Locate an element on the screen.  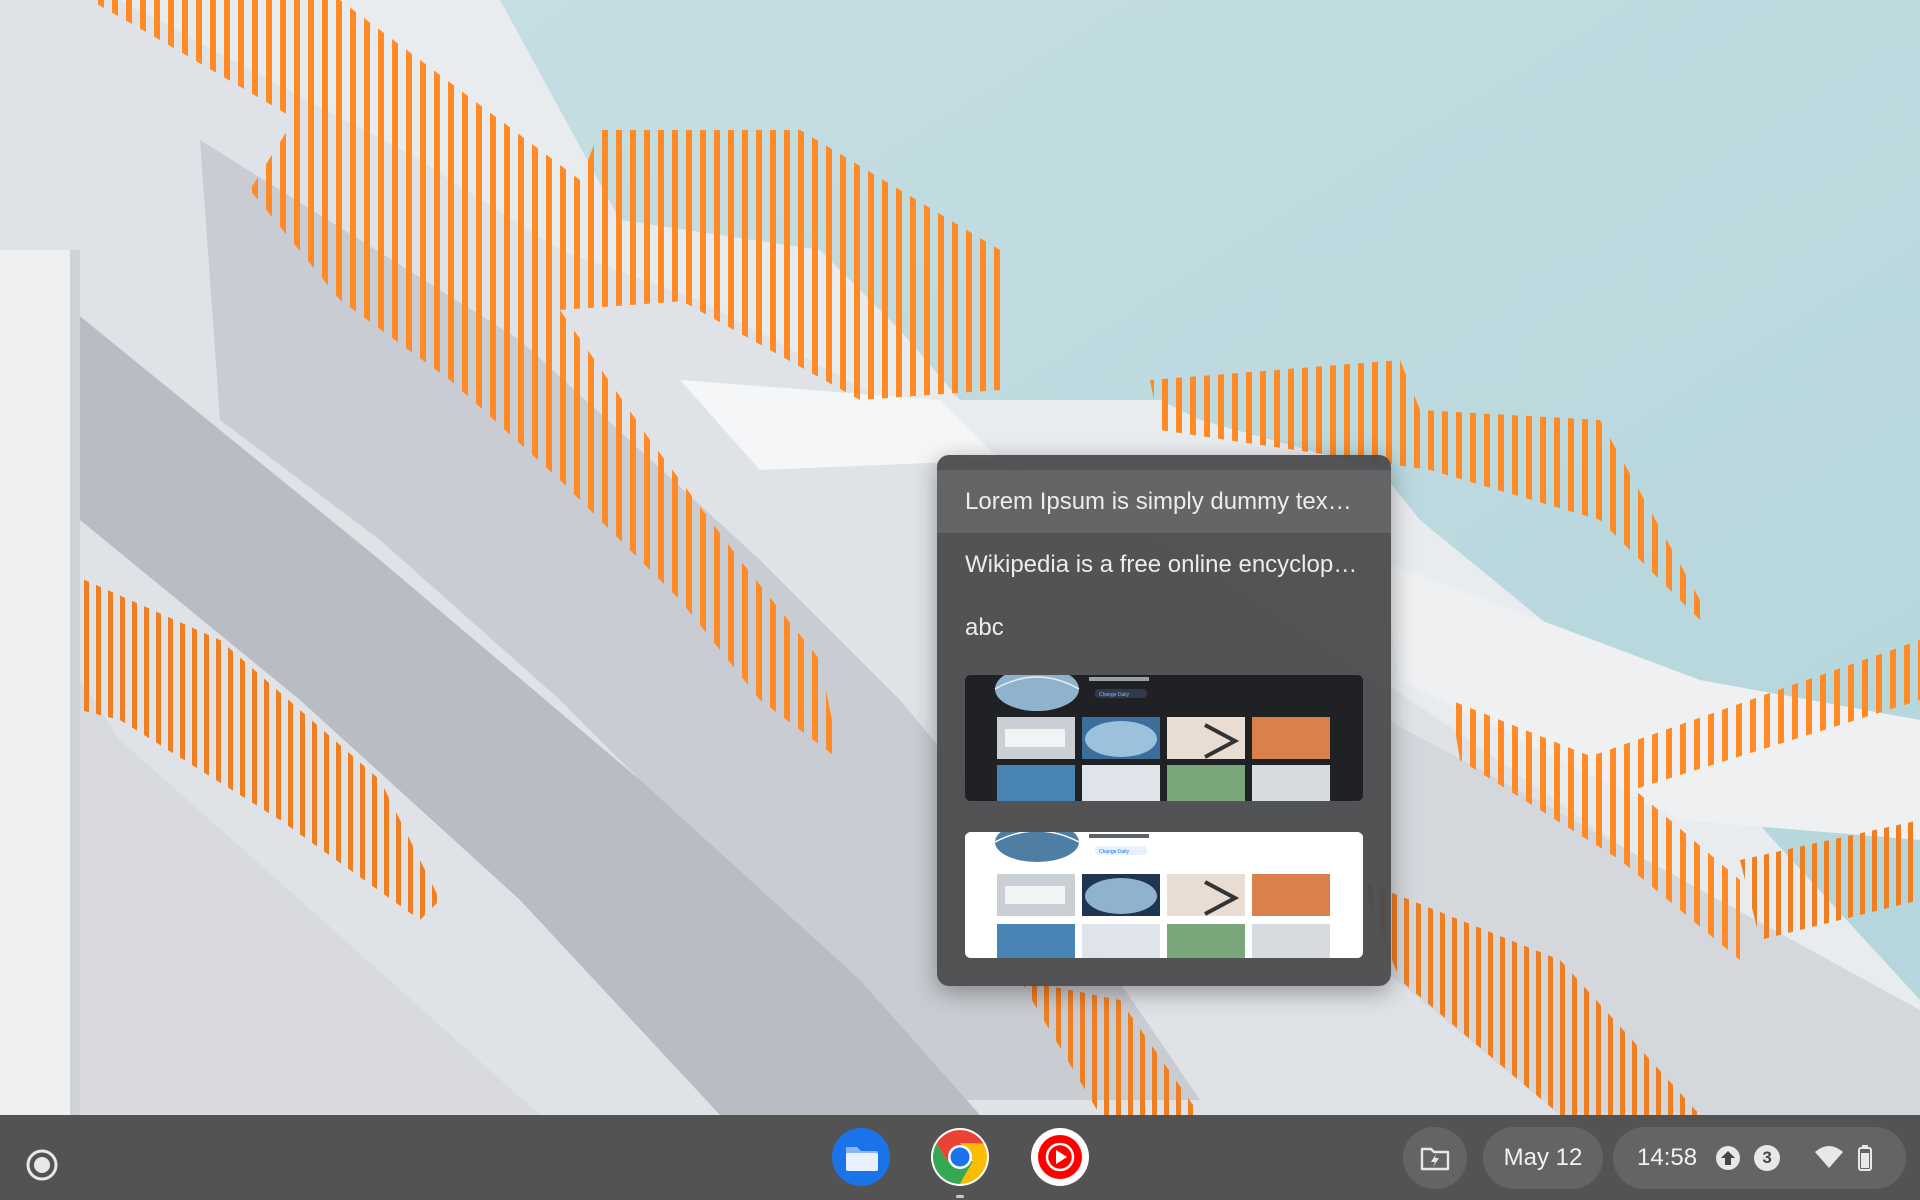
files-folder-icon is located at coordinates (861, 1157).